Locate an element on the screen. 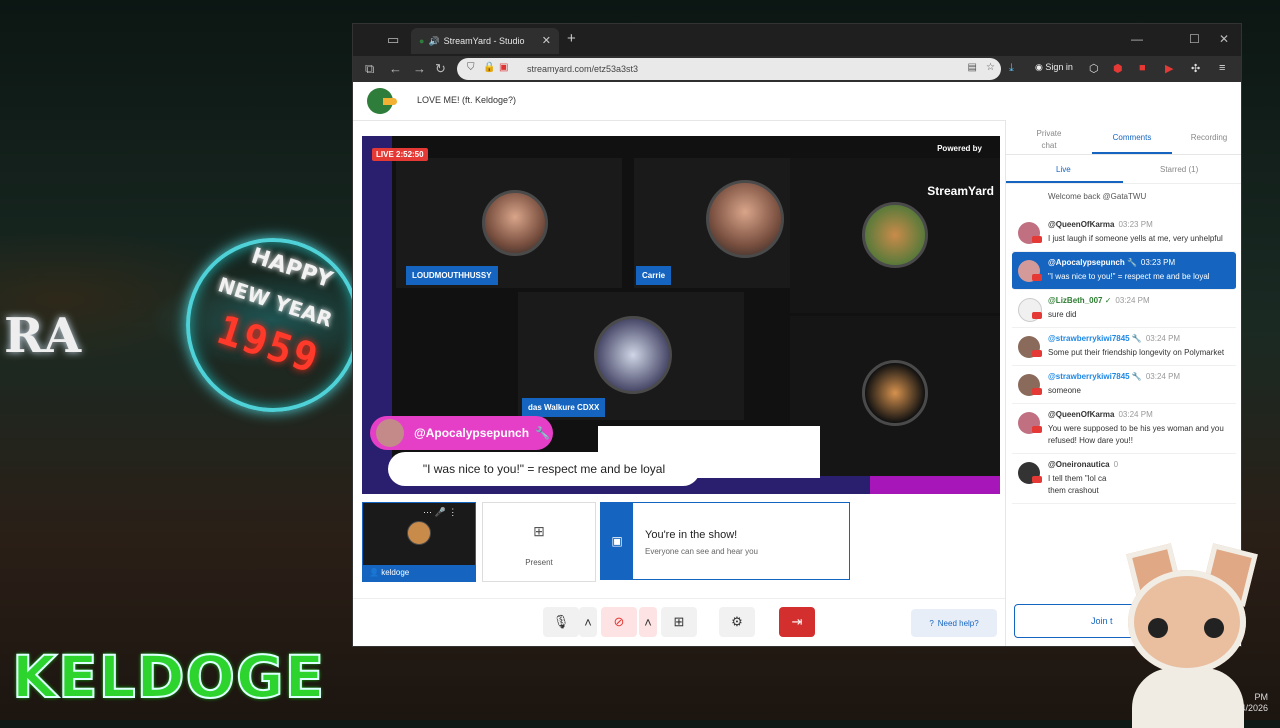 This screenshot has height=728, width=1280. participant-tile: das Walkure CDXX is located at coordinates (631, 356).